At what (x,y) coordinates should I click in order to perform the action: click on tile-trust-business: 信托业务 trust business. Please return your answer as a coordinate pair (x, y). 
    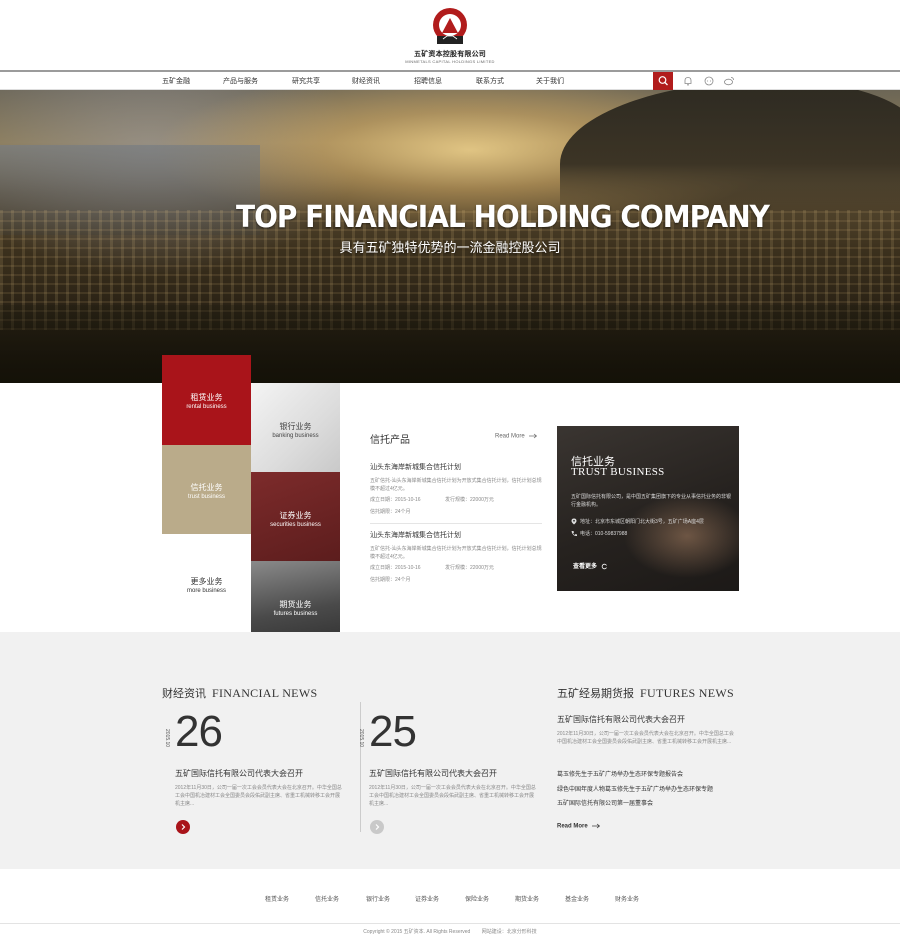
    Looking at the image, I should click on (206, 489).